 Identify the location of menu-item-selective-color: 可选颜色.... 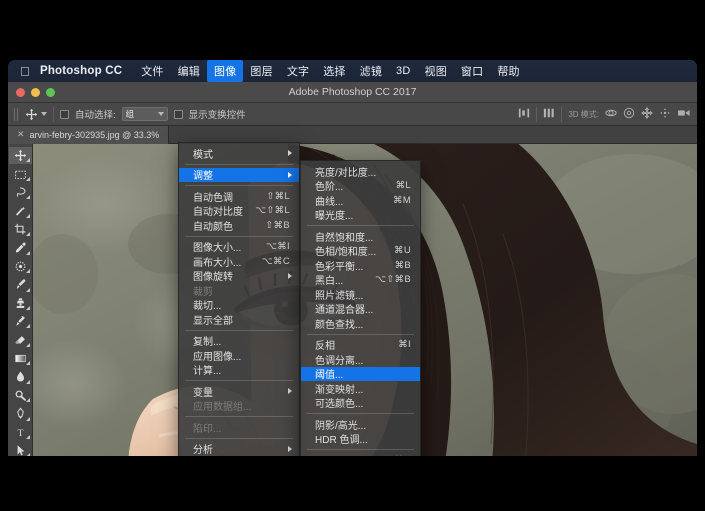
(360, 403).